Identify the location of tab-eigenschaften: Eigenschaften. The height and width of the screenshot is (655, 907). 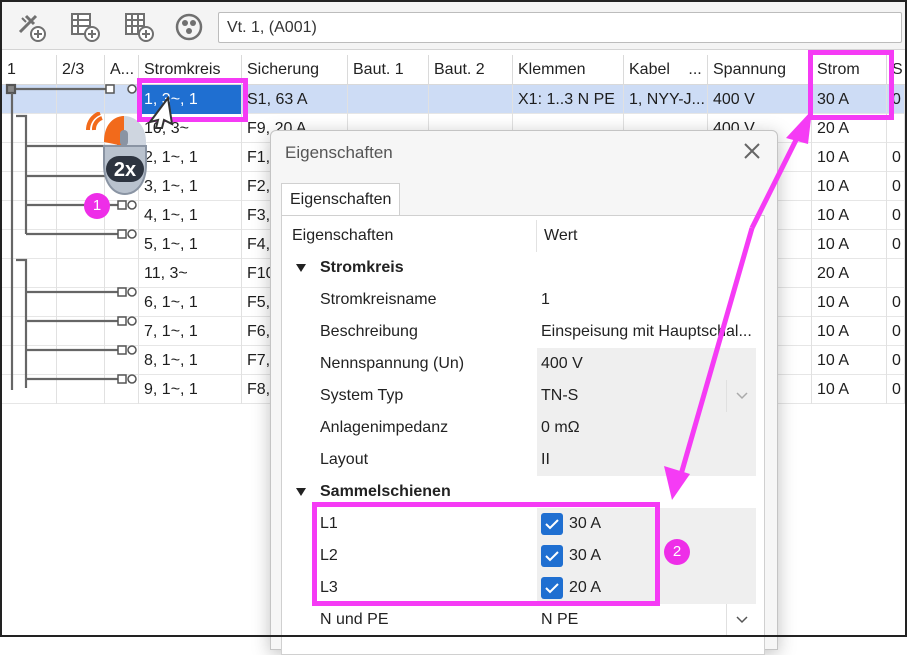
(341, 199).